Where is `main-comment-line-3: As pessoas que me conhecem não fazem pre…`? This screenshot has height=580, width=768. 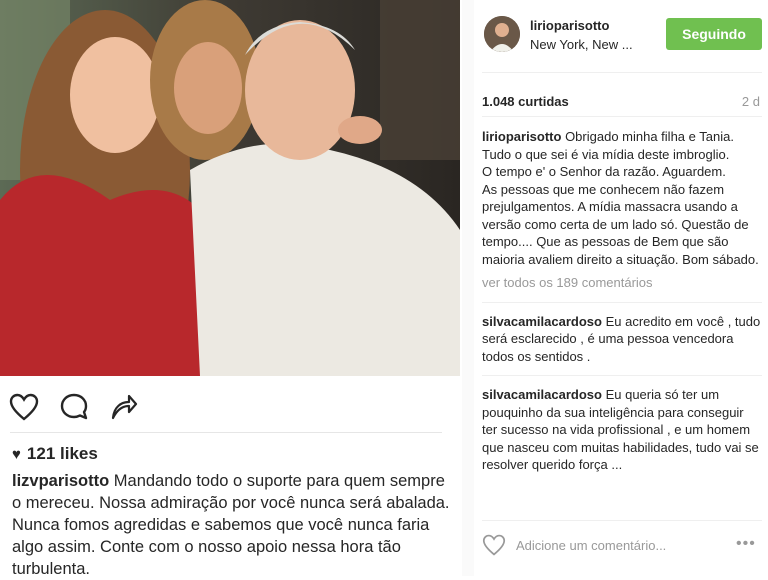 main-comment-line-3: As pessoas que me conhecem não fazem pre… is located at coordinates (620, 224).